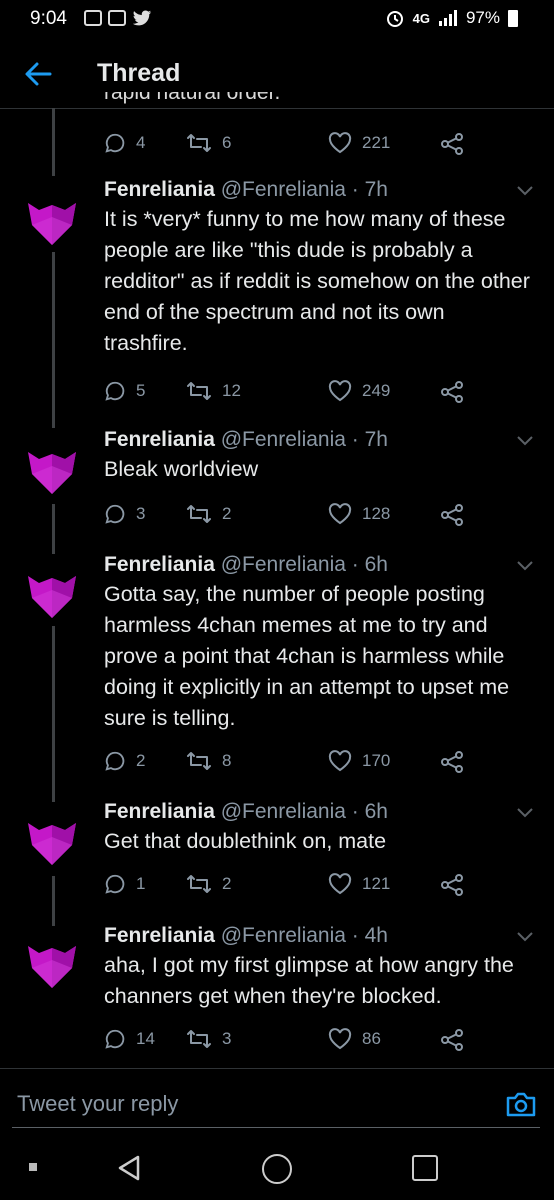  I want to click on tweet-time: · 4h, so click(369, 935).